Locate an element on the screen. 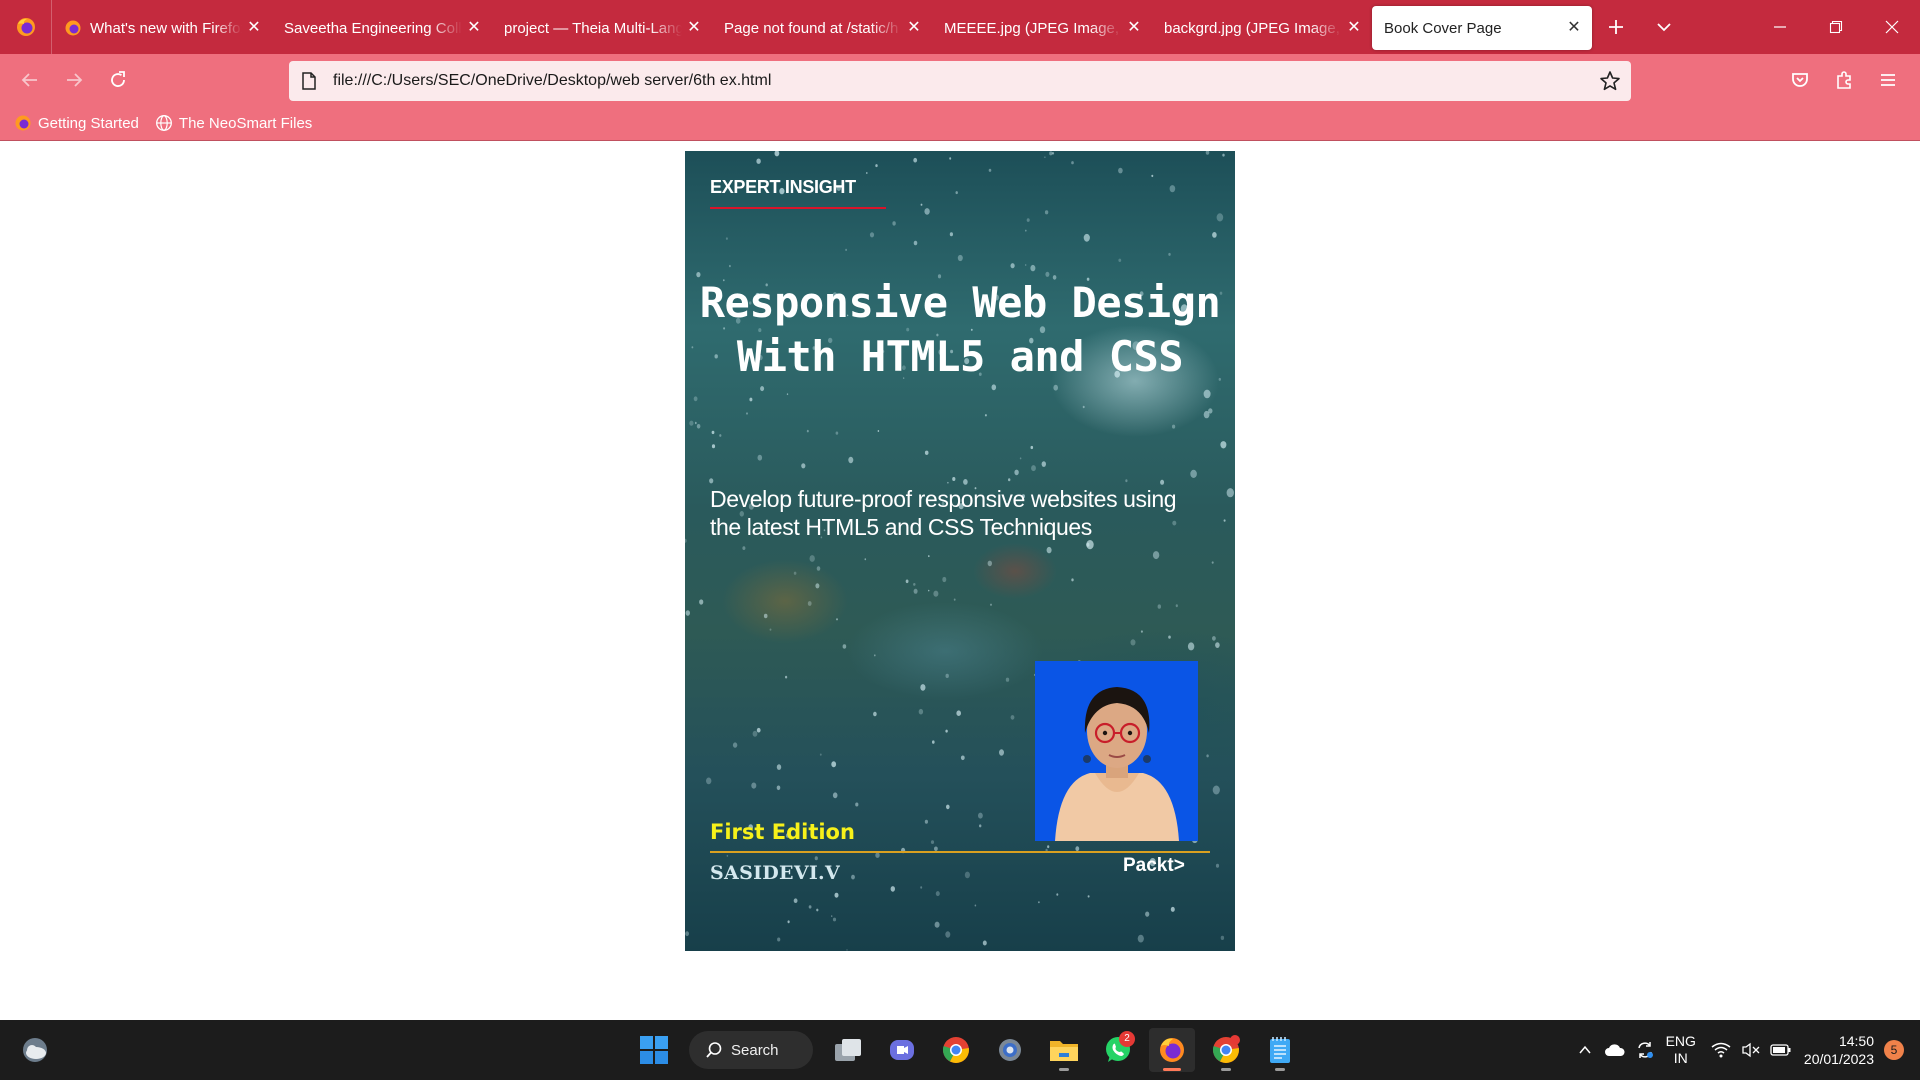 The width and height of the screenshot is (1920, 1080). series-label: EXPERT INSIGHT is located at coordinates (783, 187).